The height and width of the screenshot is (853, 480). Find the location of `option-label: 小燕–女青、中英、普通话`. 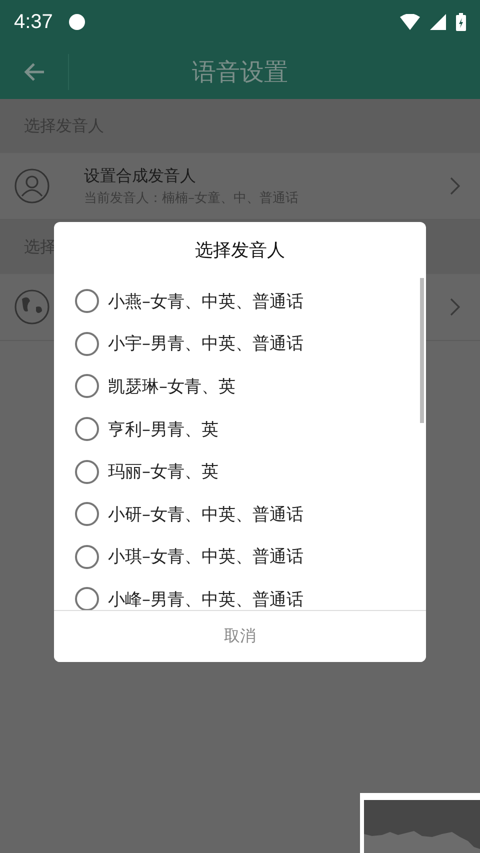

option-label: 小燕–女青、中英、普通话 is located at coordinates (206, 301).